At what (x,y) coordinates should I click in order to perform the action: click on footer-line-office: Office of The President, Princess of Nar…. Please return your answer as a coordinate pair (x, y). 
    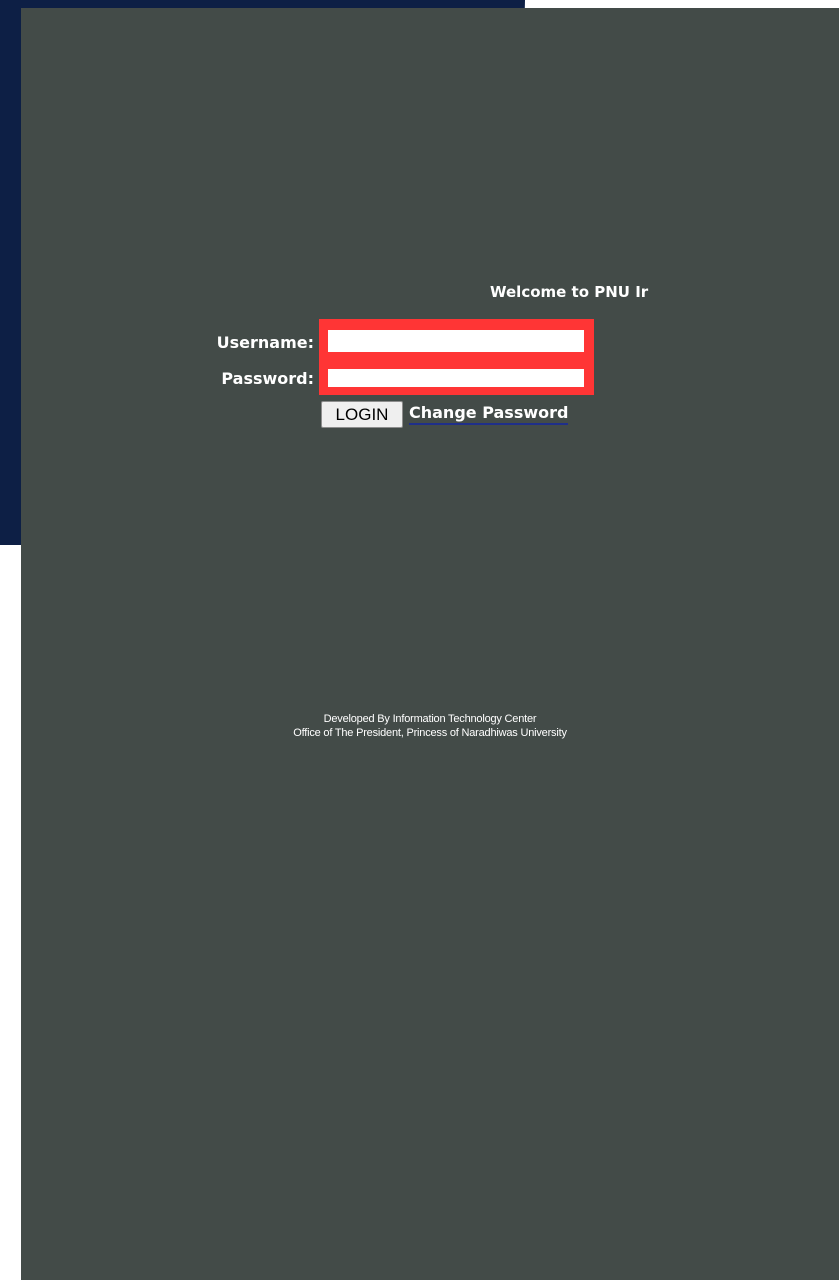
    Looking at the image, I should click on (430, 733).